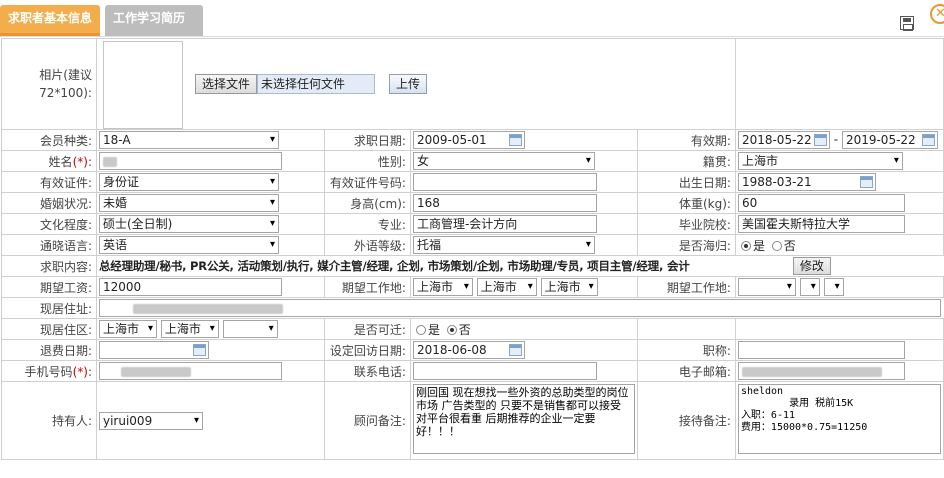 Image resolution: width=944 pixels, height=478 pixels. Describe the element at coordinates (504, 371) in the screenshot. I see `phone-input` at that location.